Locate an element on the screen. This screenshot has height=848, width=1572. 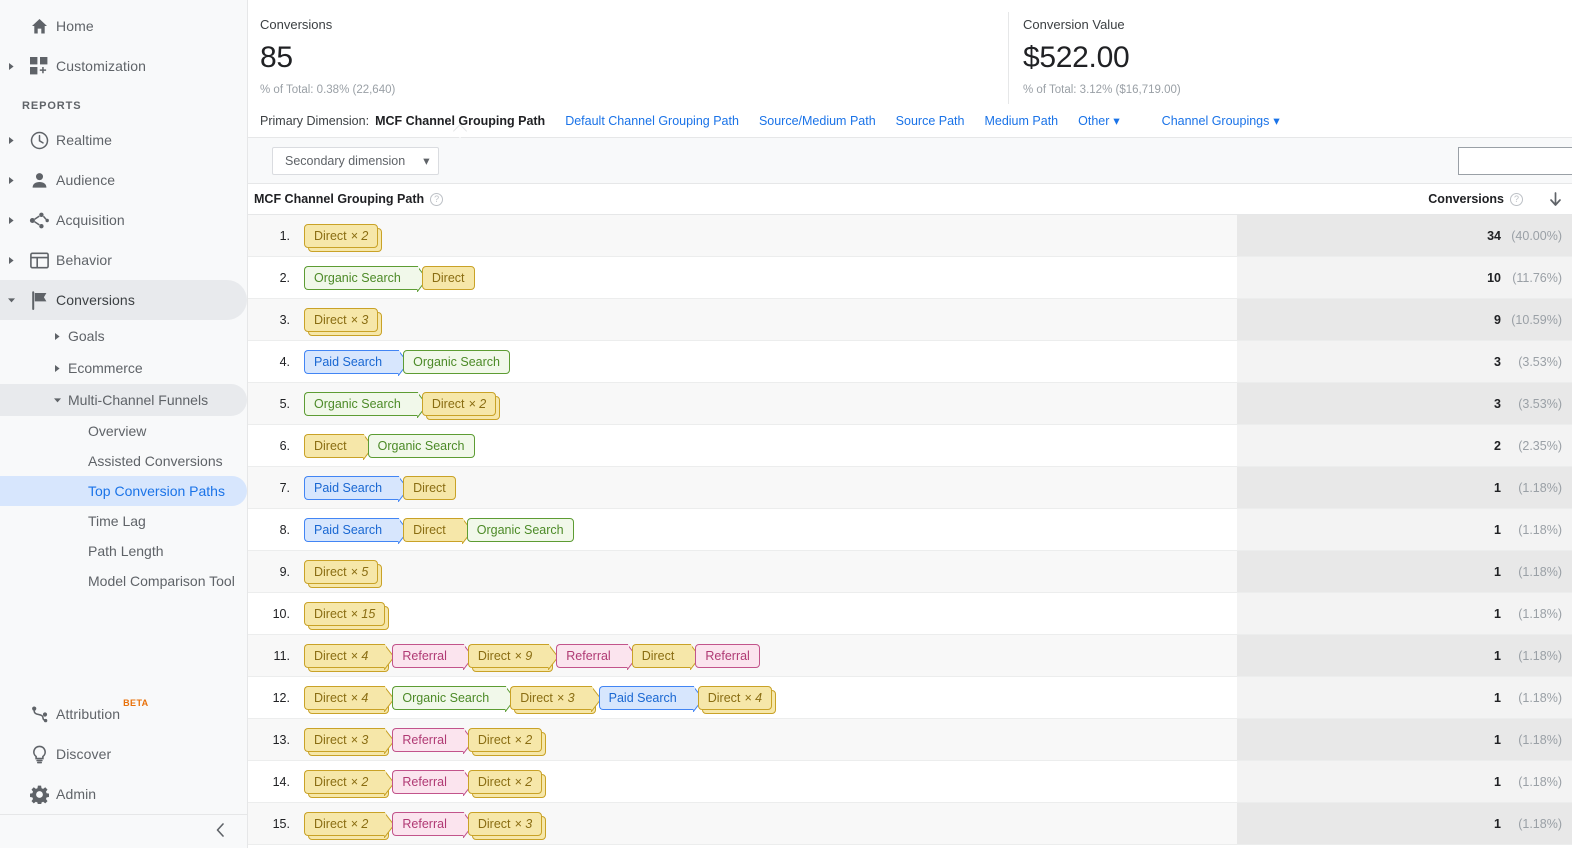
table-row: 4. Paid Search Organic Search 3 (3.53%) is located at coordinates (910, 362).